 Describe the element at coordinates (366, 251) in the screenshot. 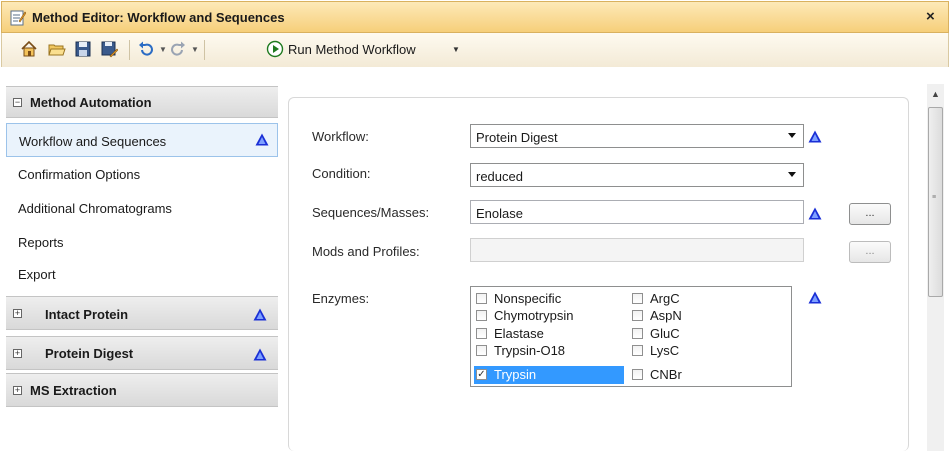

I see `mods-label: Mods and Profiles:` at that location.